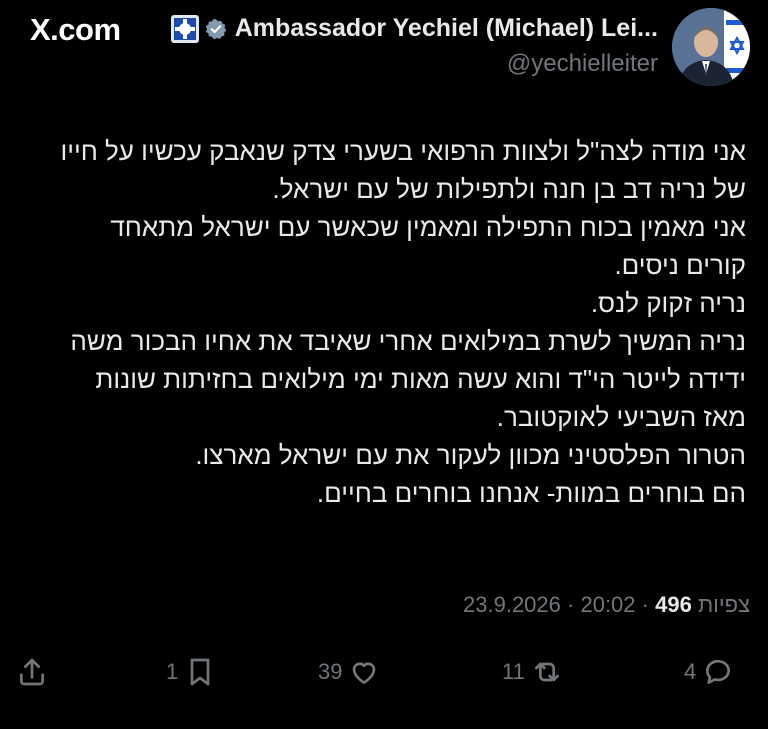  Describe the element at coordinates (723, 604) in the screenshot. I see `views-label: צפיות` at that location.